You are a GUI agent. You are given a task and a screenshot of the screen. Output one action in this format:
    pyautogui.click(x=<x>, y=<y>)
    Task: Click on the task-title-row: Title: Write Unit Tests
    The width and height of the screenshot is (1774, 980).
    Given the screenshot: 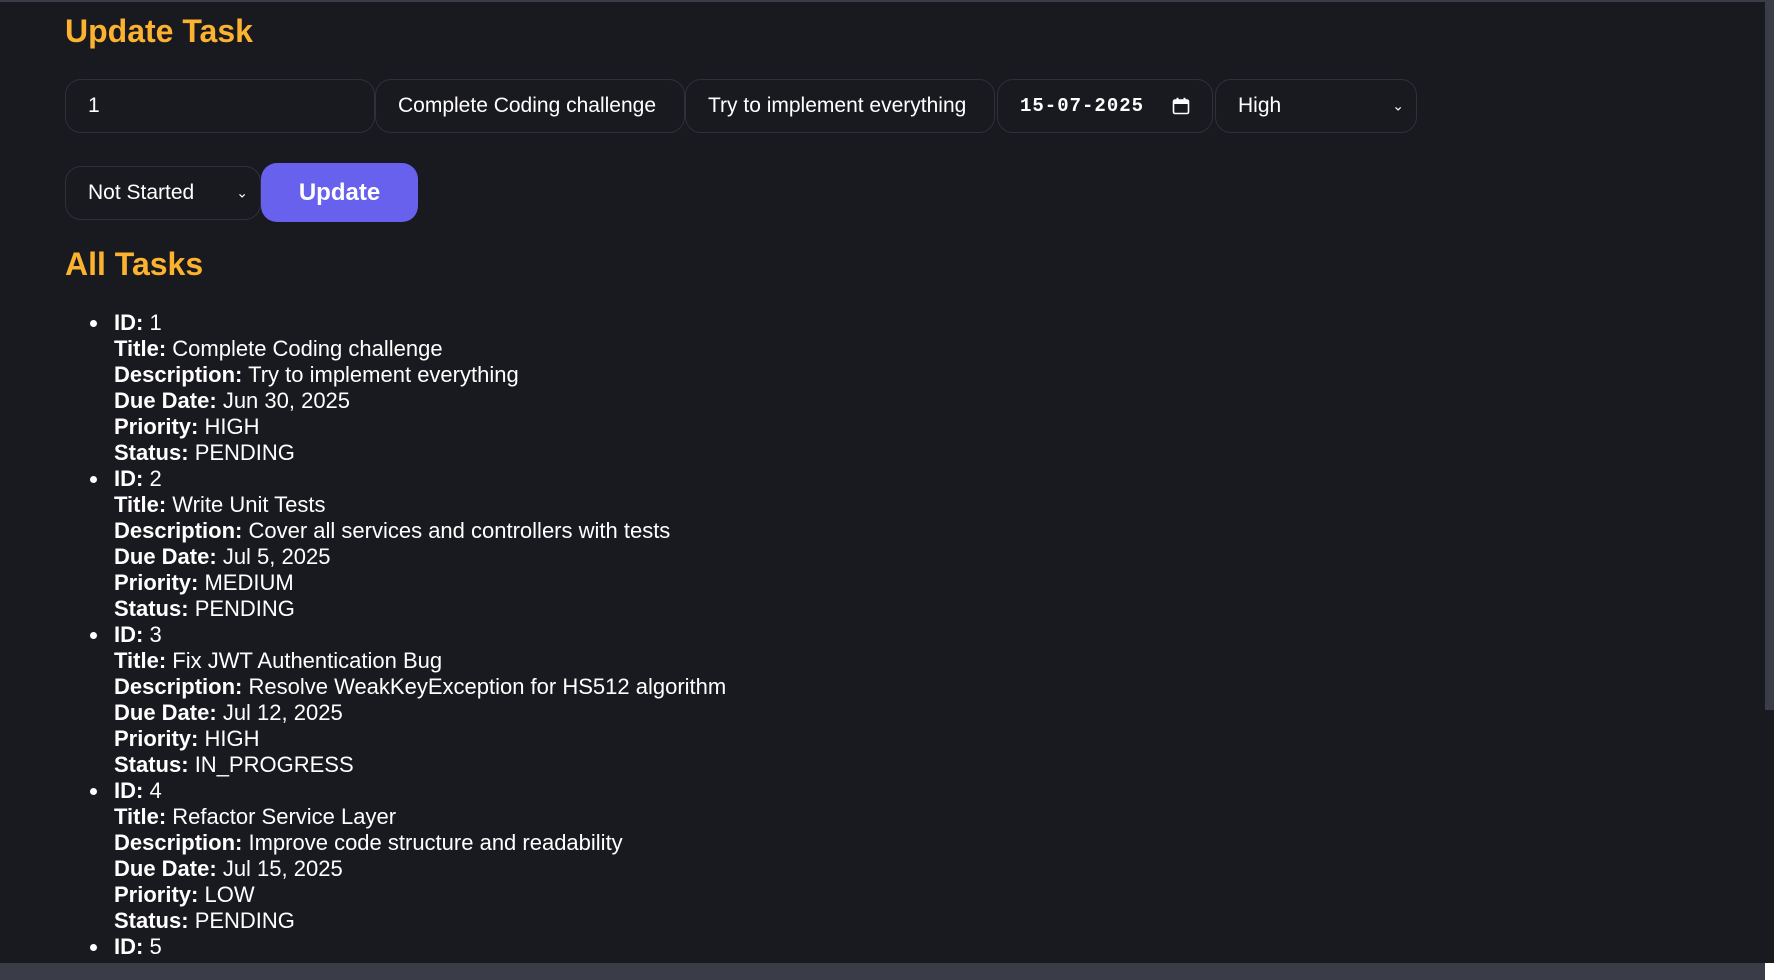 What is the action you would take?
    pyautogui.click(x=420, y=505)
    